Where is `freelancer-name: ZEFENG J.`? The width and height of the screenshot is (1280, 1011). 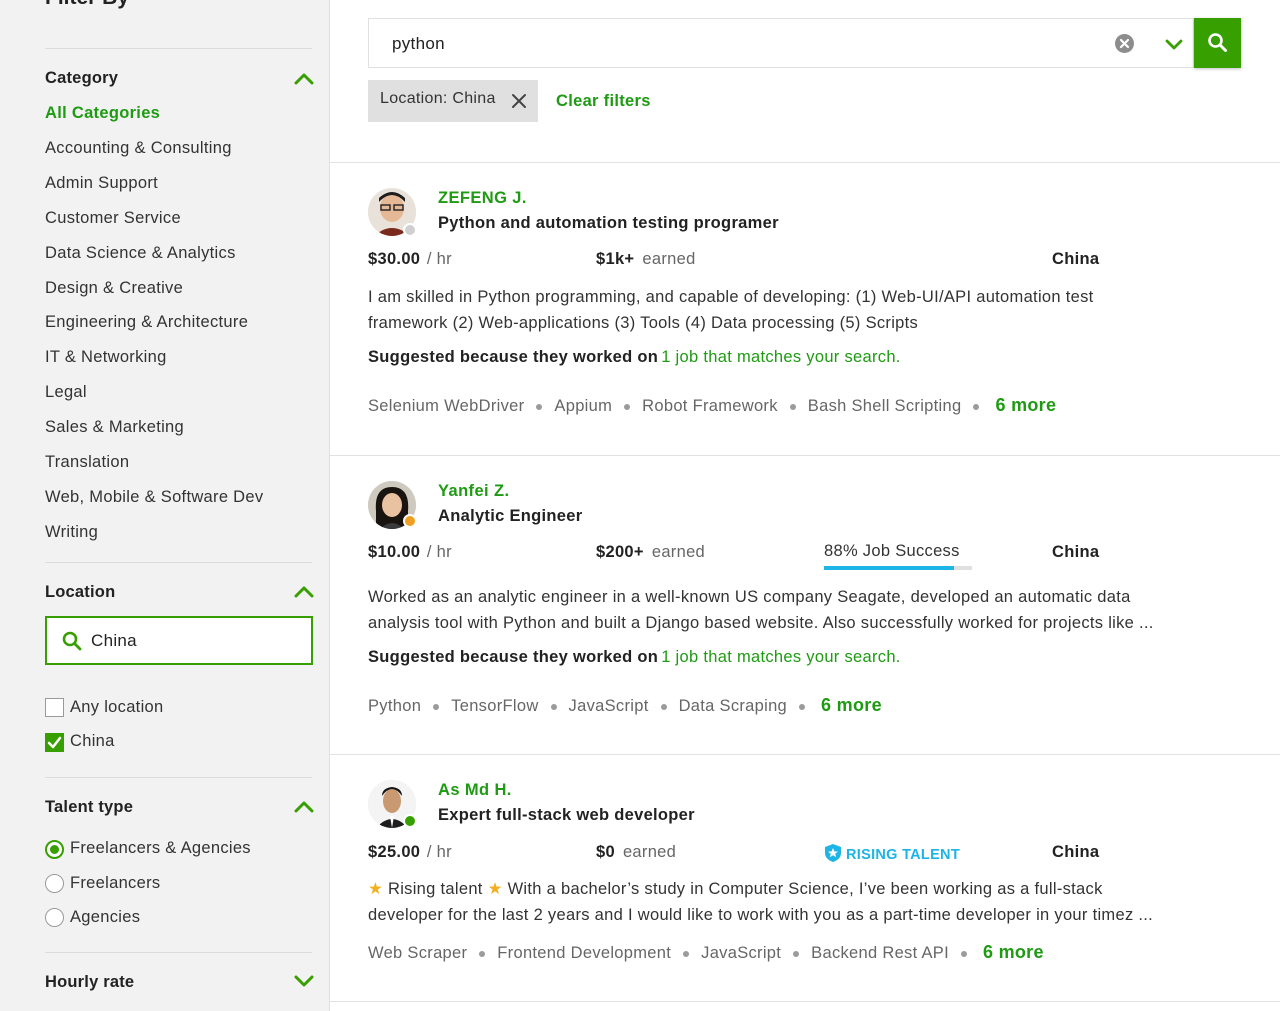 freelancer-name: ZEFENG J. is located at coordinates (482, 198).